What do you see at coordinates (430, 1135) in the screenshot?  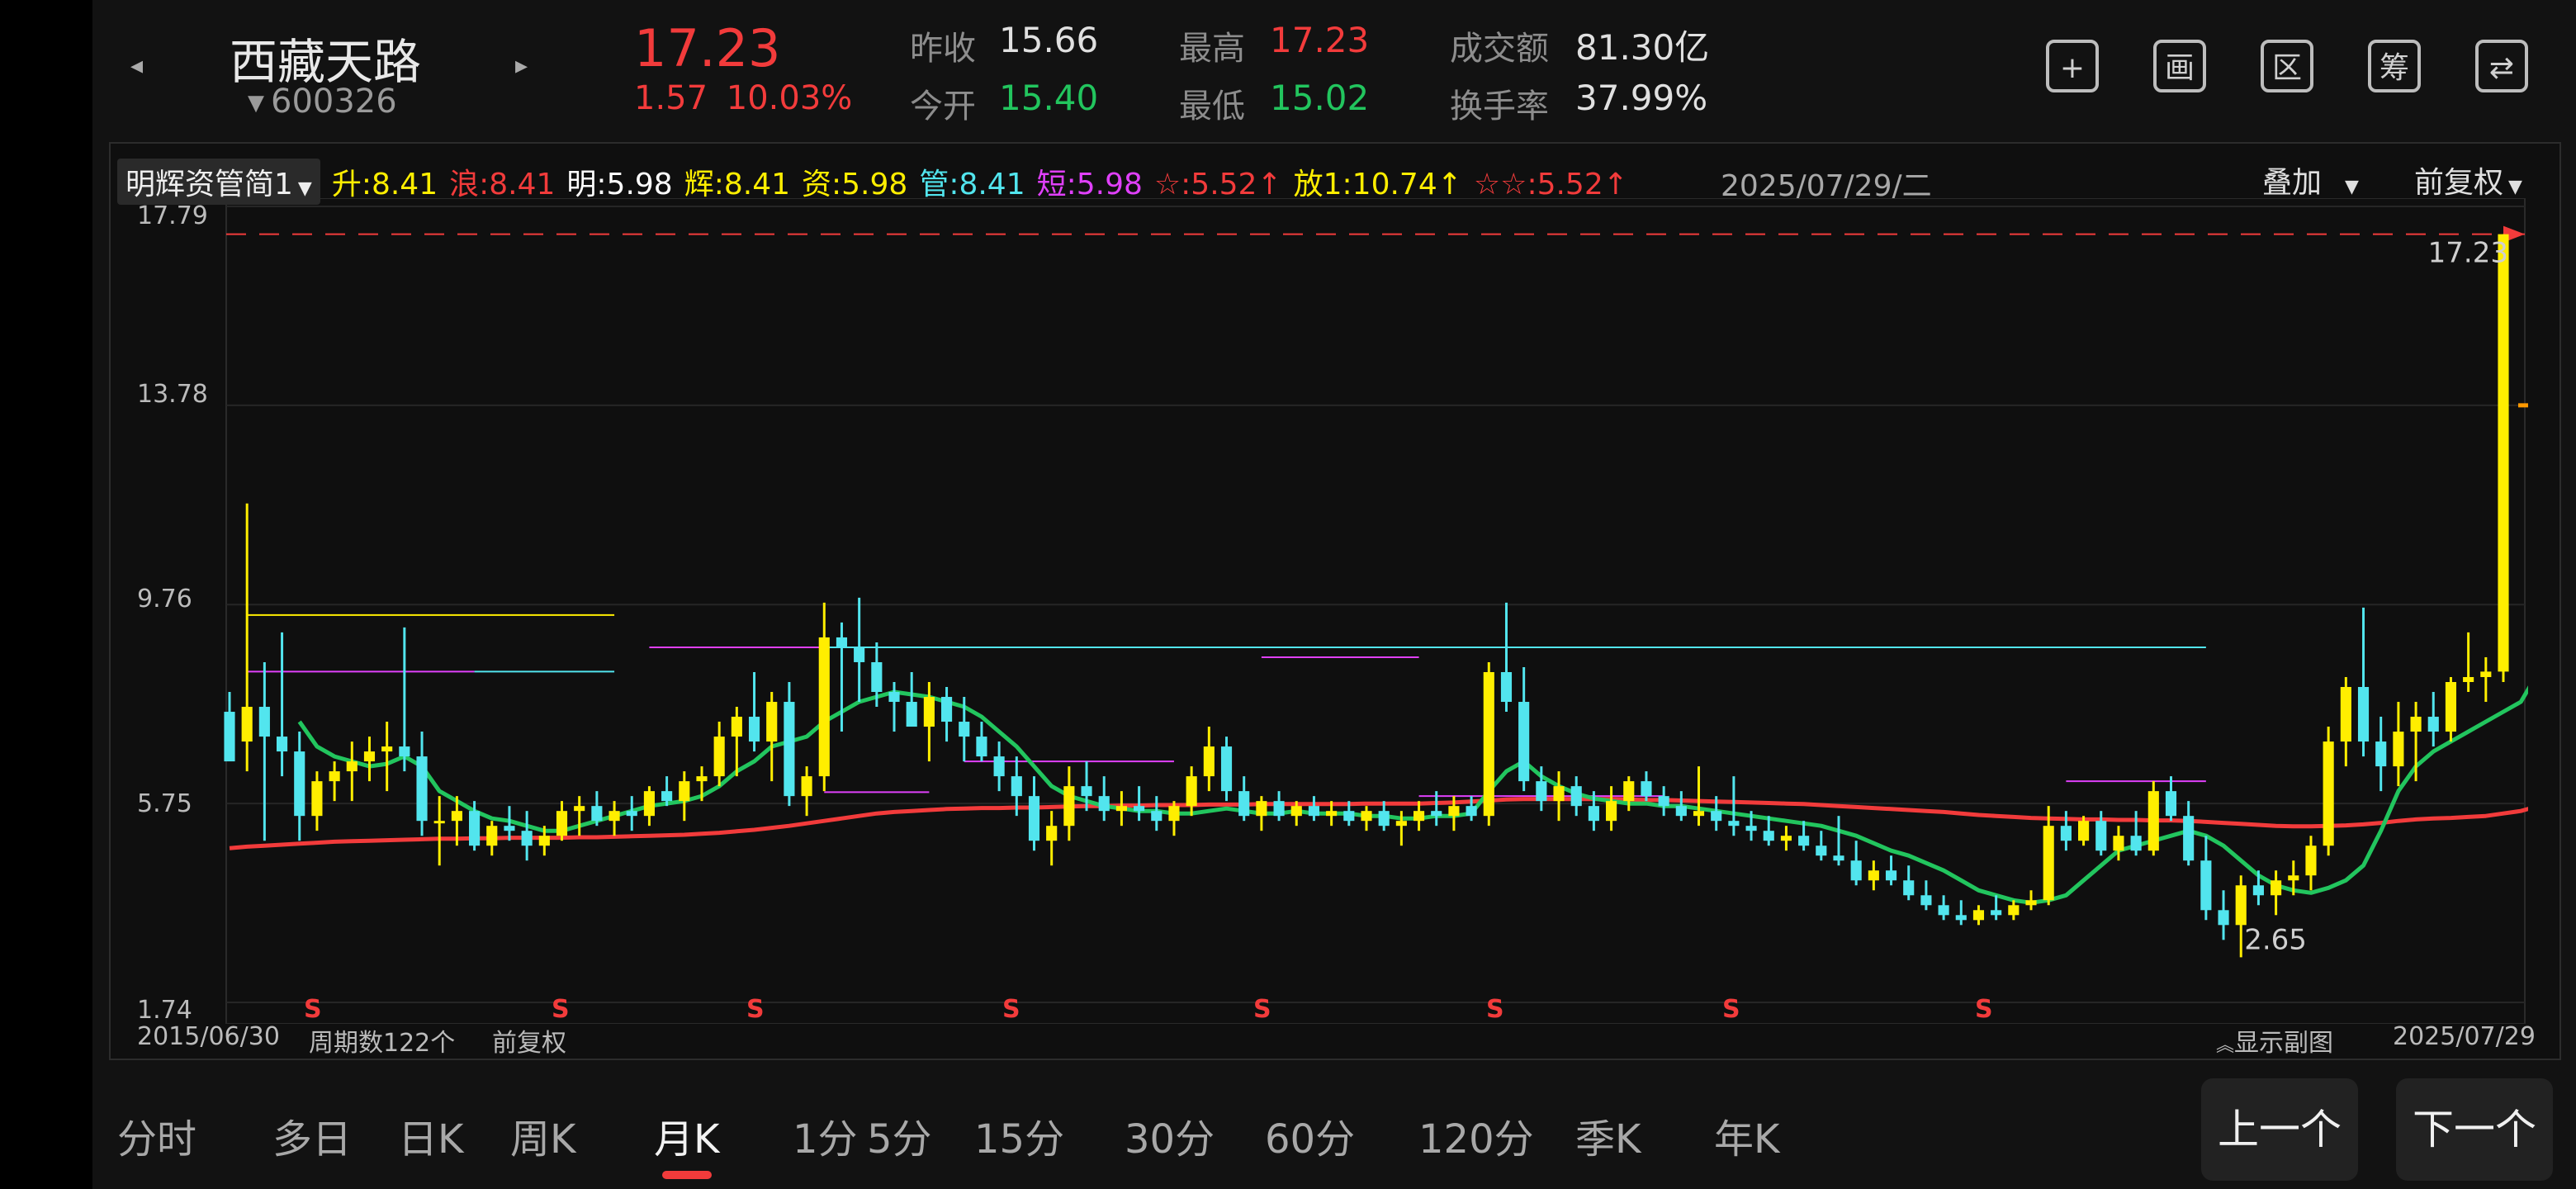 I see `tab-2: 日K` at bounding box center [430, 1135].